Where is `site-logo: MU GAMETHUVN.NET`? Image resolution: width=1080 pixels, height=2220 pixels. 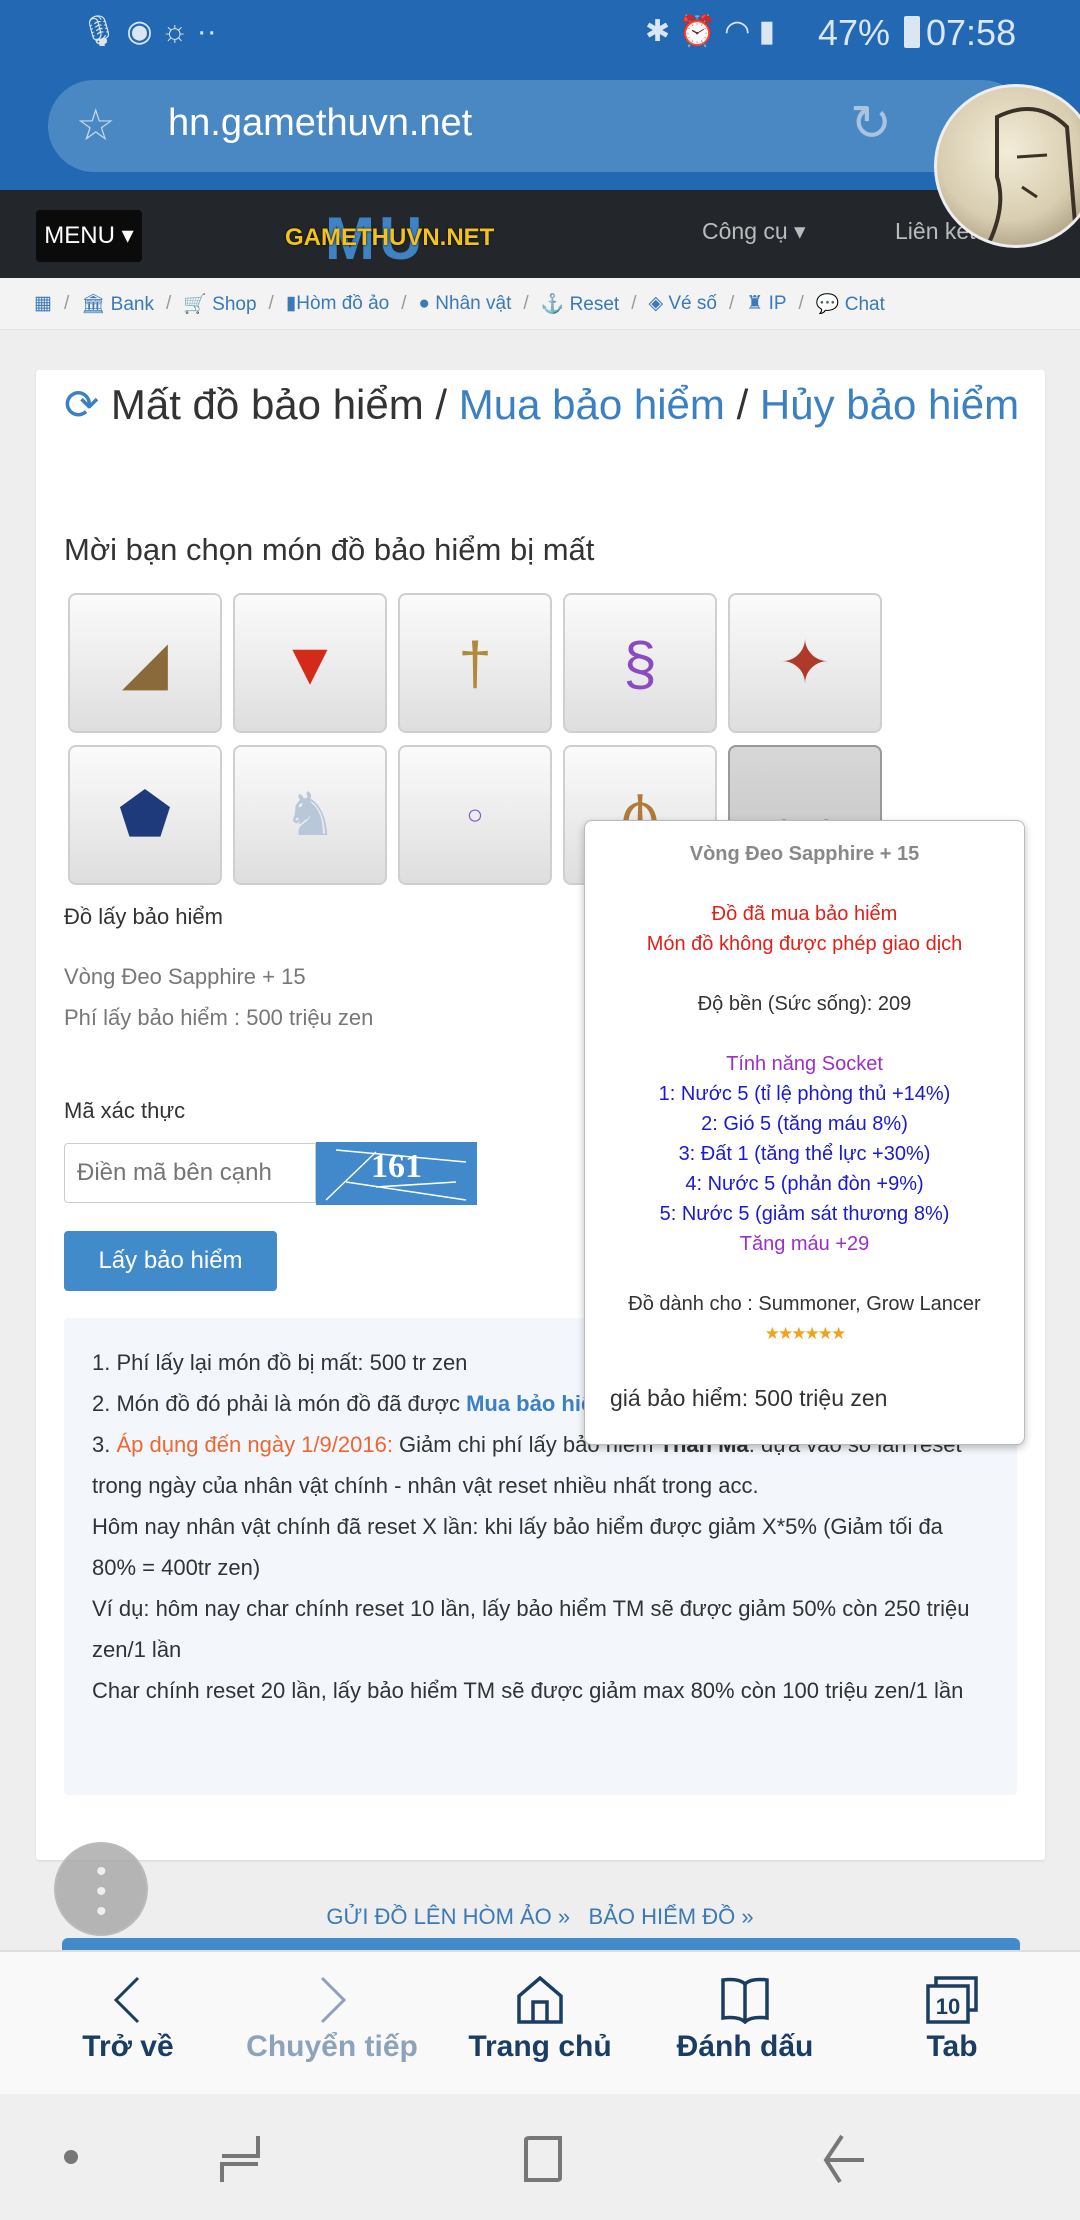 site-logo: MU GAMETHUVN.NET is located at coordinates (390, 238).